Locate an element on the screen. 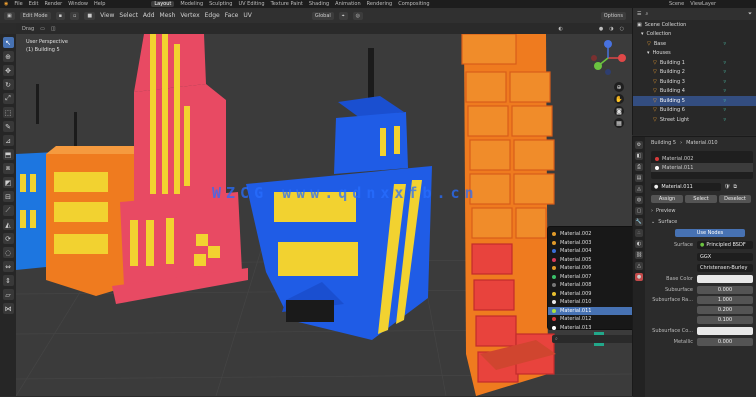  outliner-row: ▽ Building 3 ▿ is located at coordinates (694, 82).